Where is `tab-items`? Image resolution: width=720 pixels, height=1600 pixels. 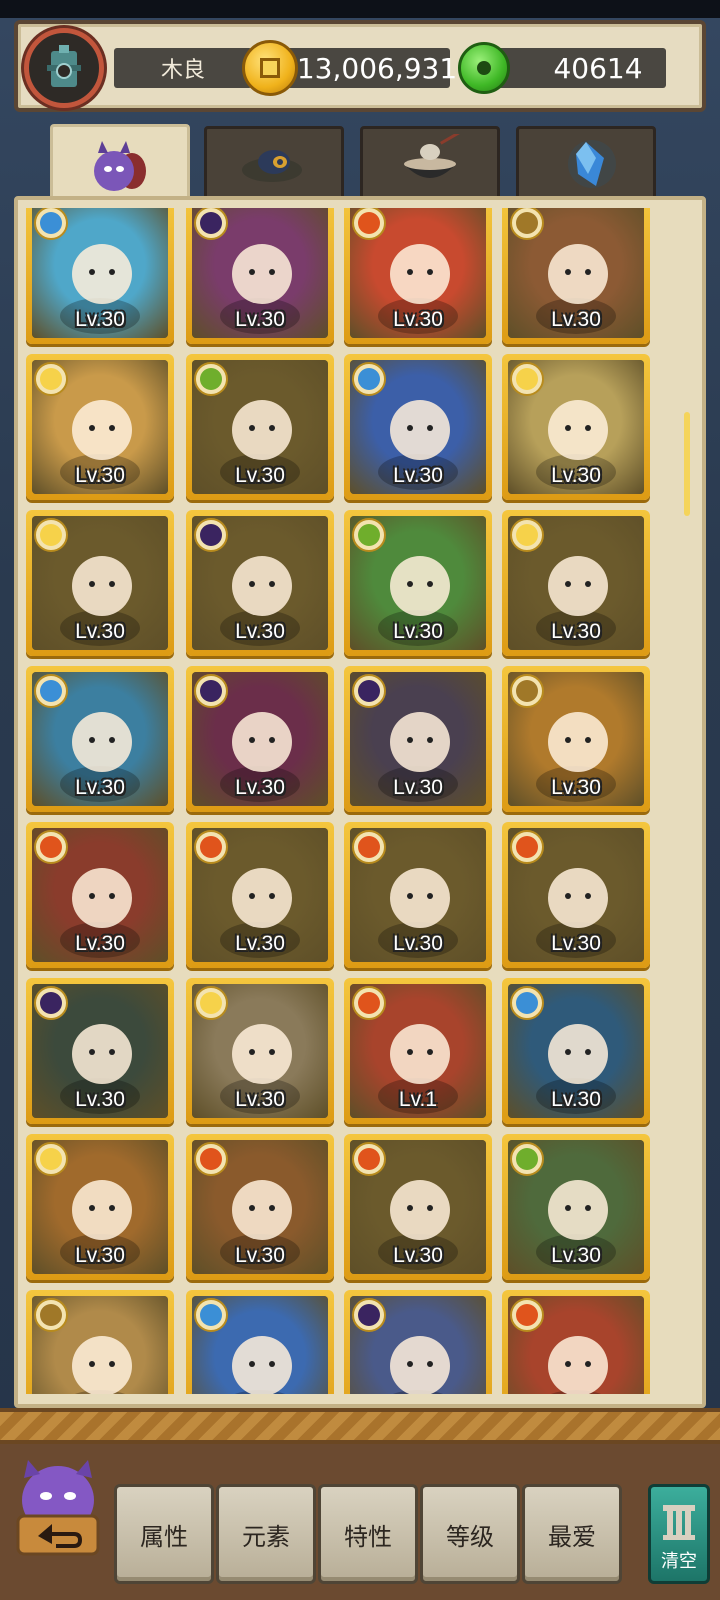 tab-items is located at coordinates (586, 162).